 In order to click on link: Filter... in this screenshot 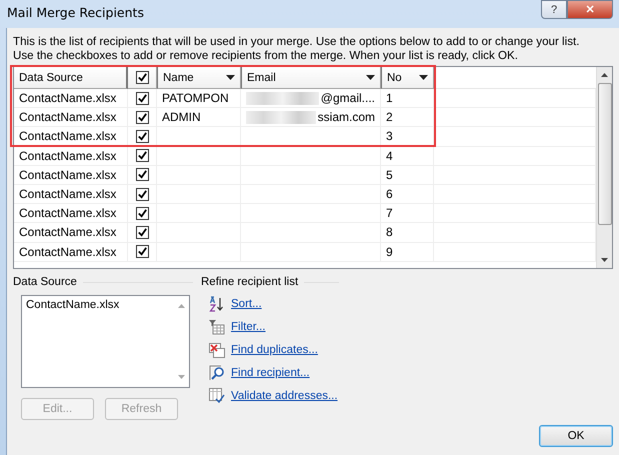, I will do `click(248, 326)`.